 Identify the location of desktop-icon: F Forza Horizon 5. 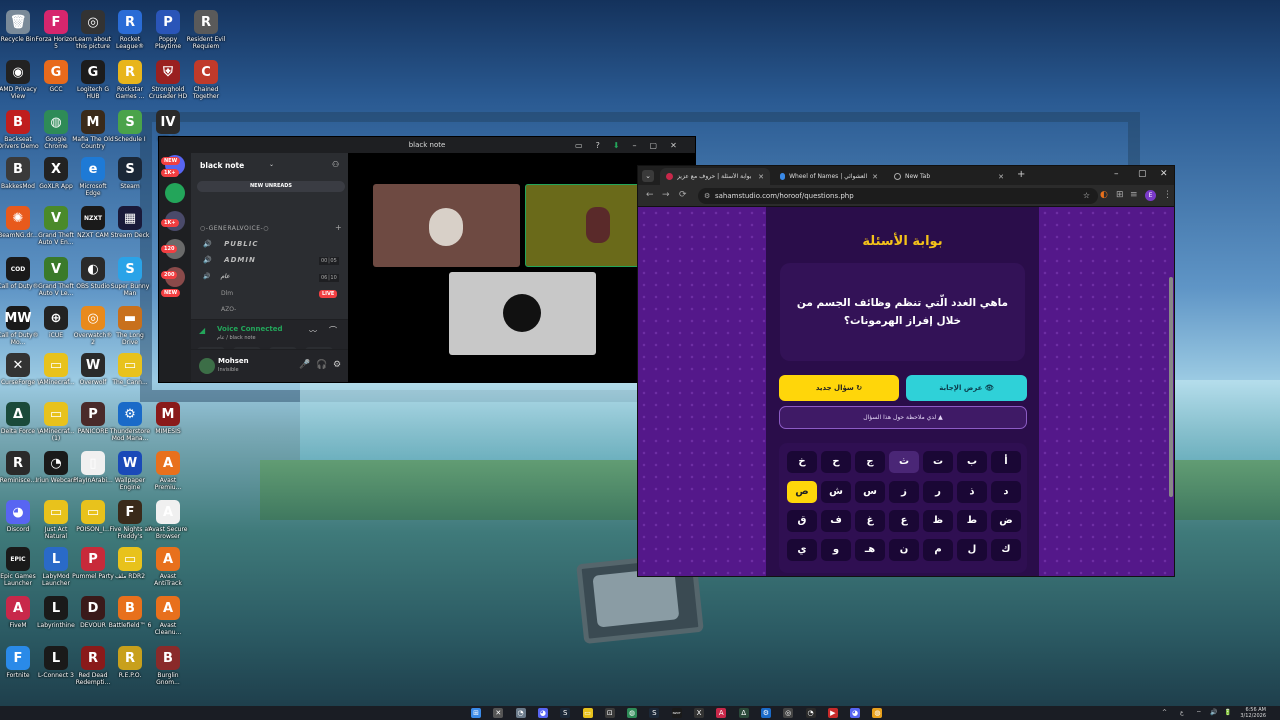
(56, 34).